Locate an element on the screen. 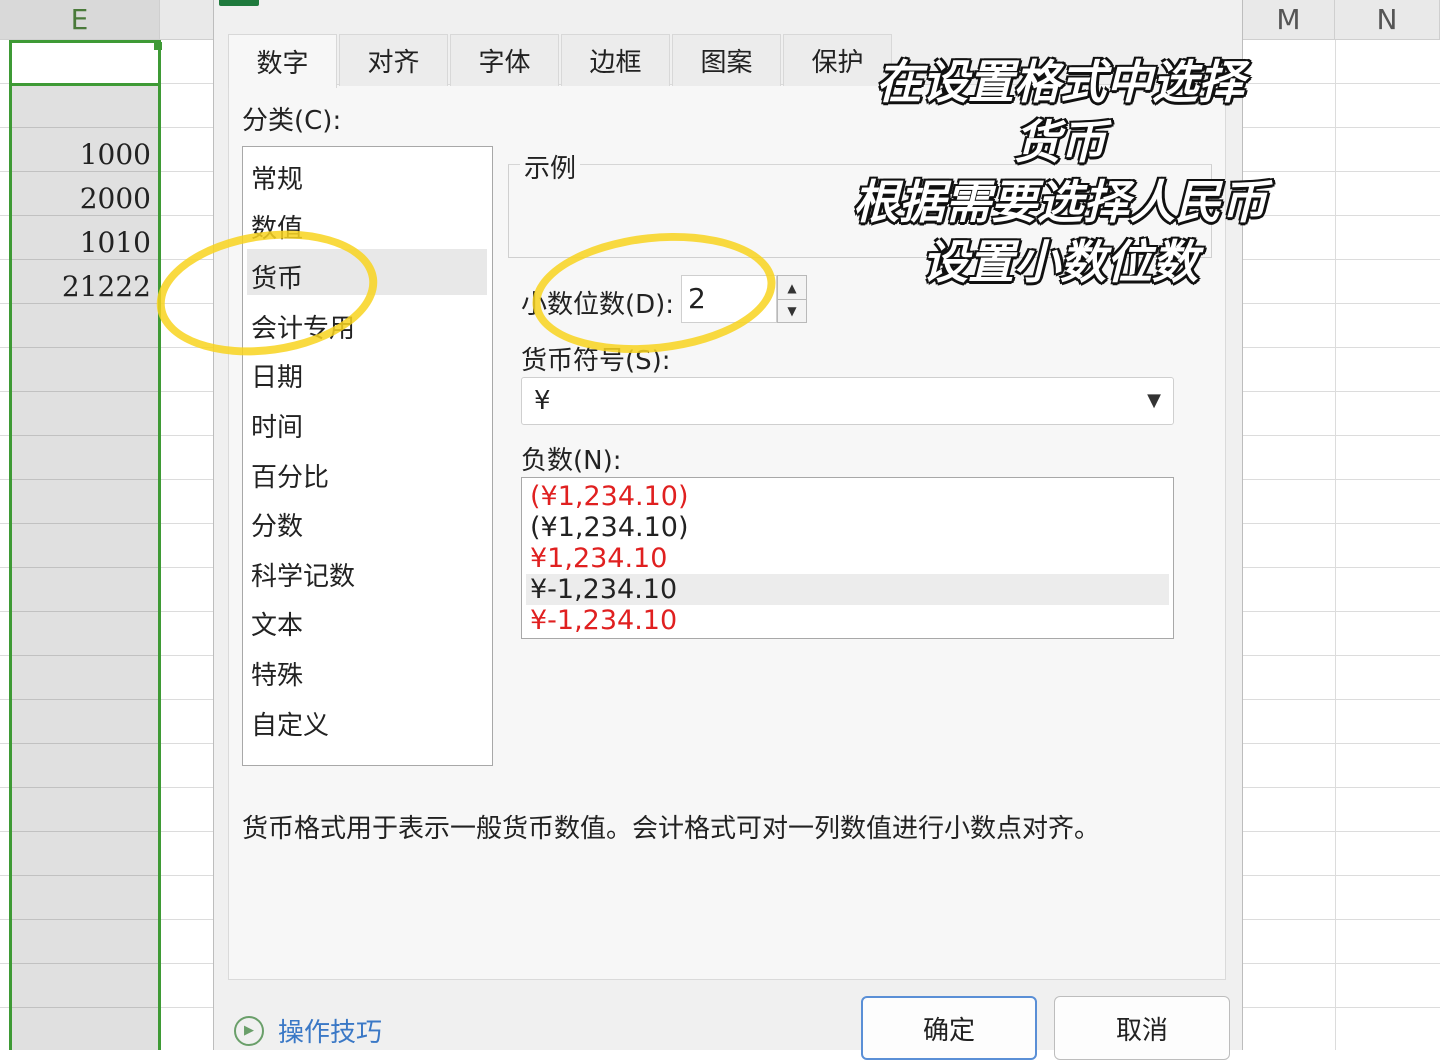 The height and width of the screenshot is (1060, 1440). category-item: 百分比 is located at coordinates (290, 475).